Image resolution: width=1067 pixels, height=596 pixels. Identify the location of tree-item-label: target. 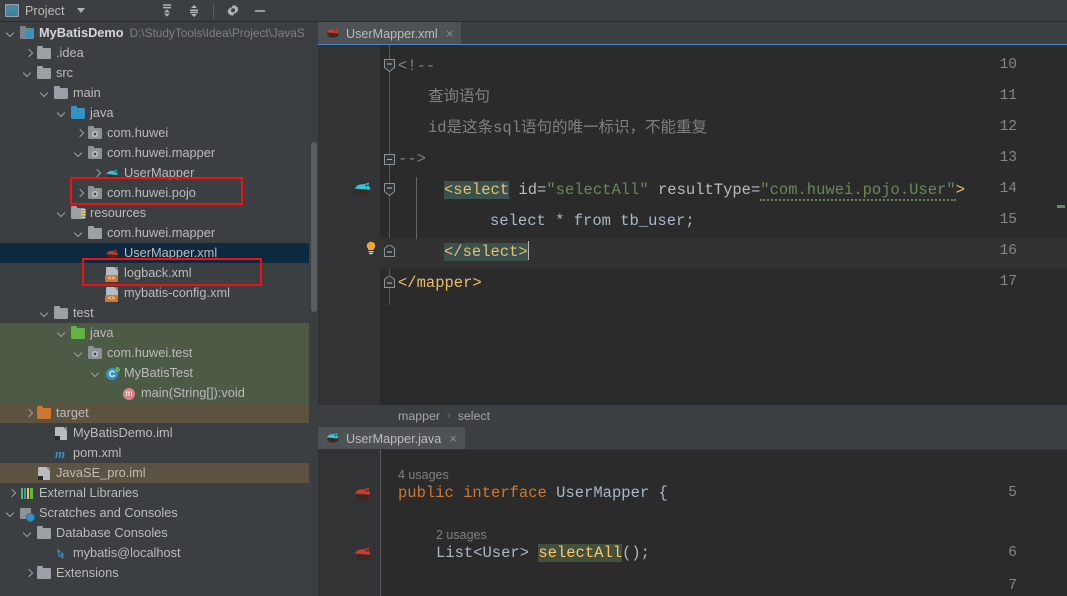
(72, 412).